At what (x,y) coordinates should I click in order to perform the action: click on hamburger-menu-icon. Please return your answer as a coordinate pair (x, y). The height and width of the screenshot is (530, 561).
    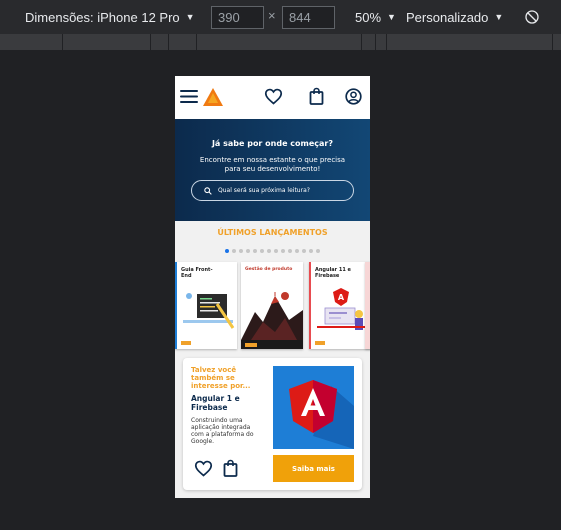
    Looking at the image, I should click on (189, 96).